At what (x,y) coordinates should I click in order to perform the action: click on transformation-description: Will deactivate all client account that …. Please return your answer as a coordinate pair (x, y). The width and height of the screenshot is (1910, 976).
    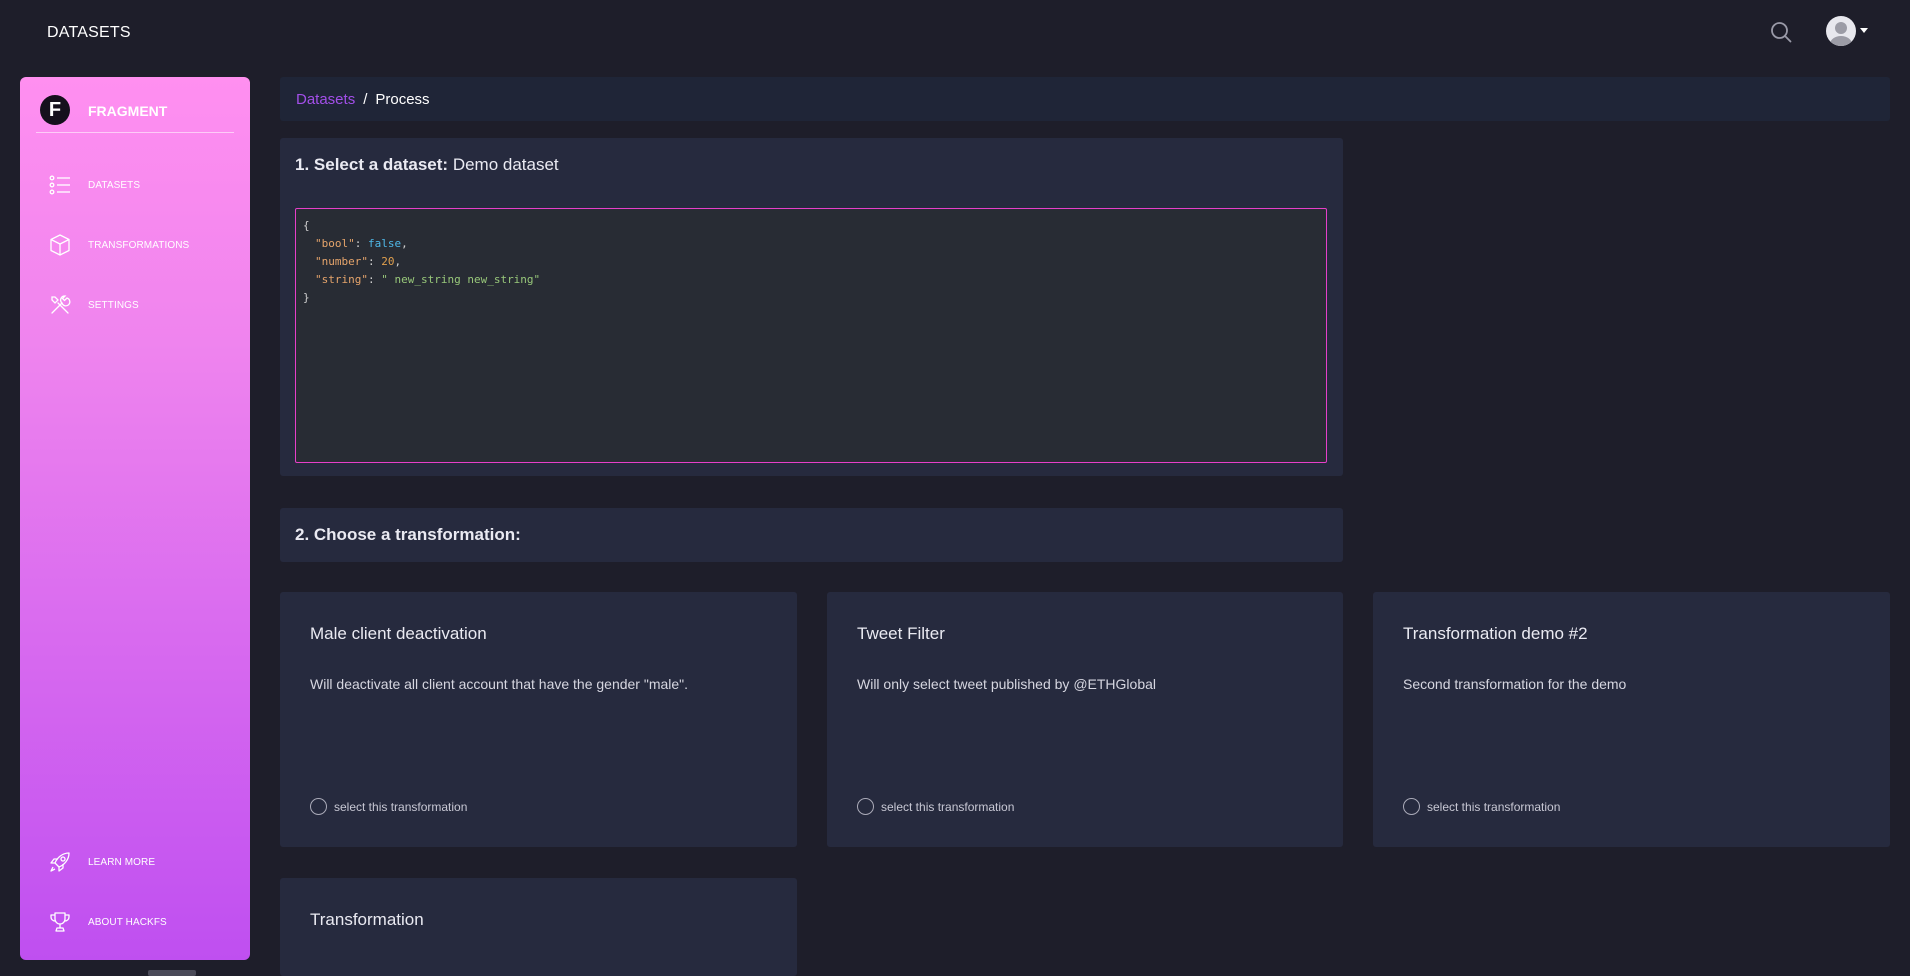
    Looking at the image, I should click on (499, 684).